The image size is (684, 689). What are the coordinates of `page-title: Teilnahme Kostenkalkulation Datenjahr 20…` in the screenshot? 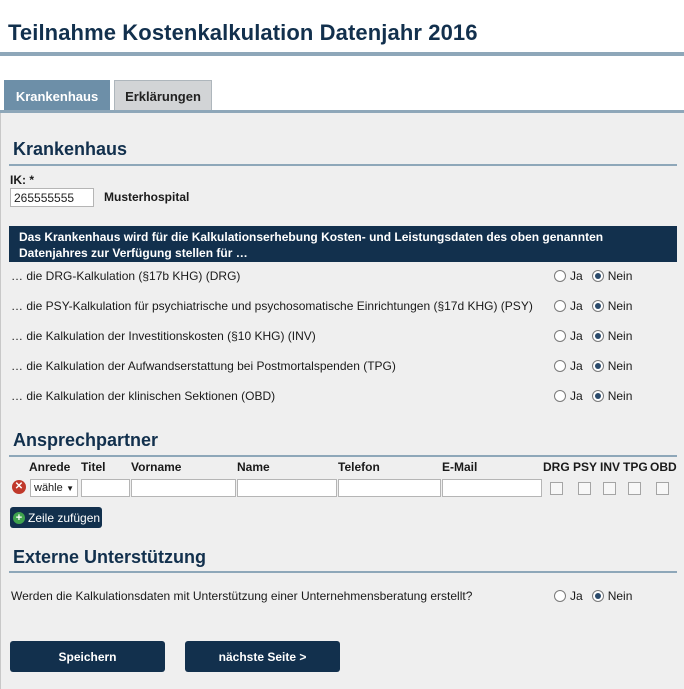 It's located at (243, 32).